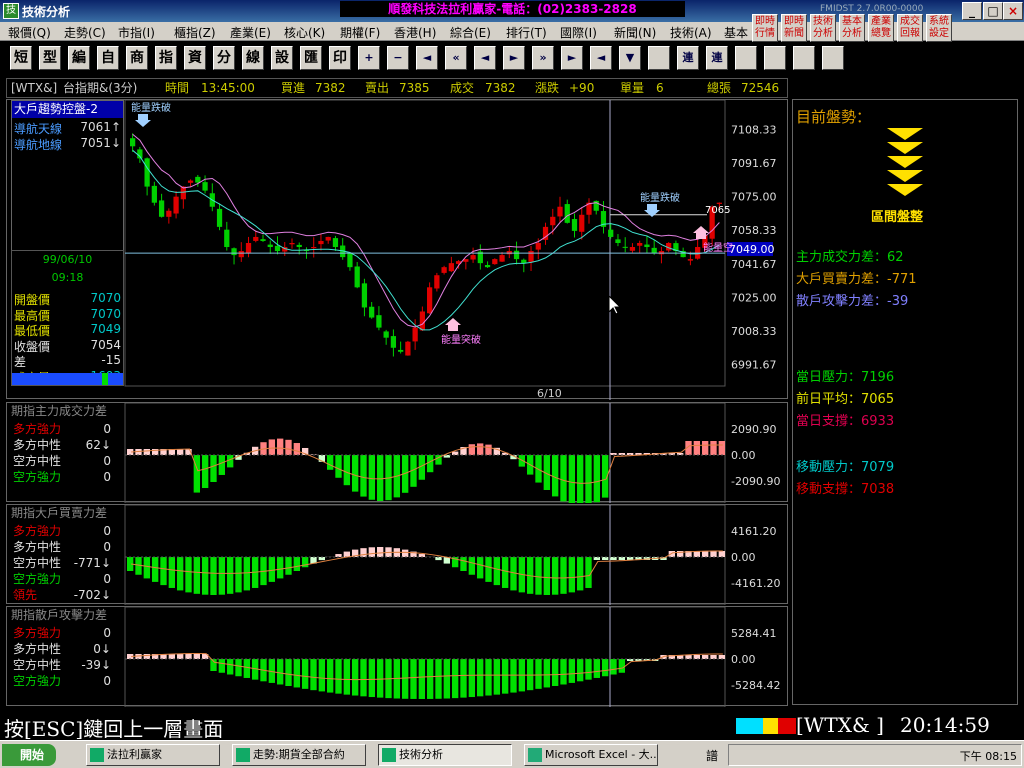  I want to click on menu-item: 技術(A), so click(691, 32).